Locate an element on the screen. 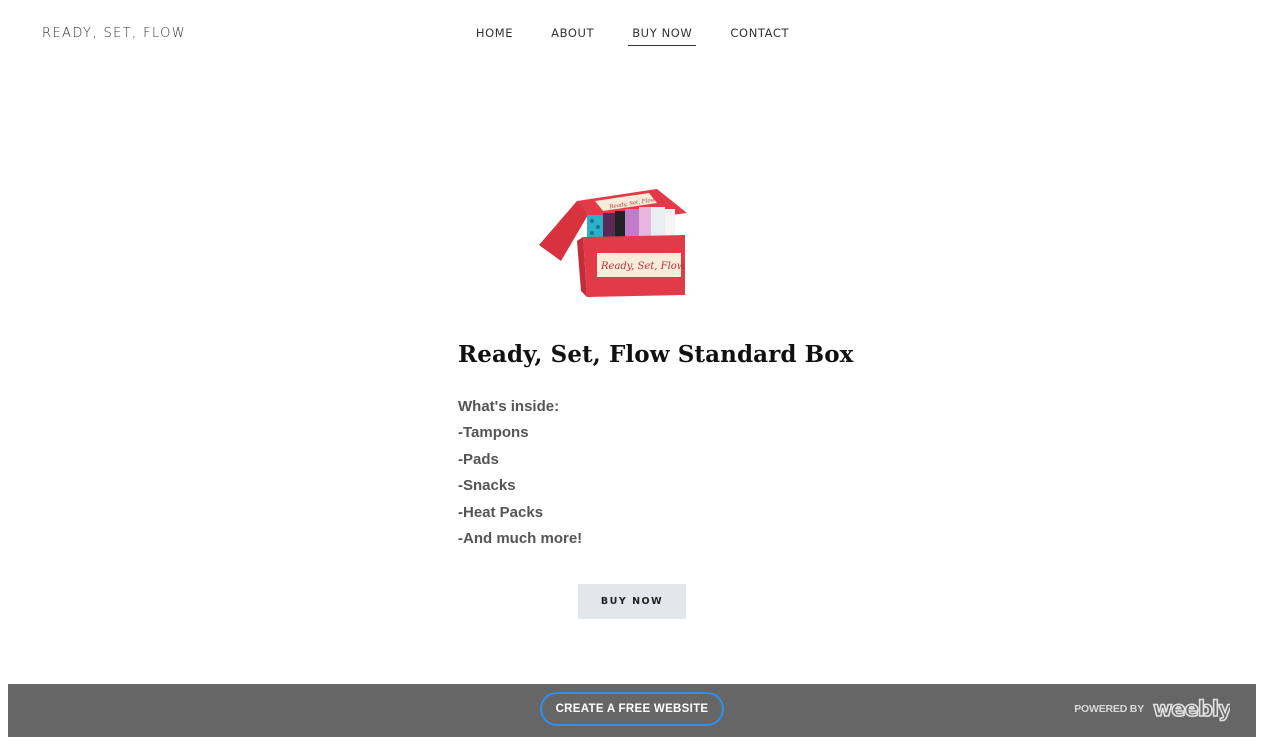 This screenshot has width=1265, height=749. powered-by-label: POWERED BY is located at coordinates (1109, 709).